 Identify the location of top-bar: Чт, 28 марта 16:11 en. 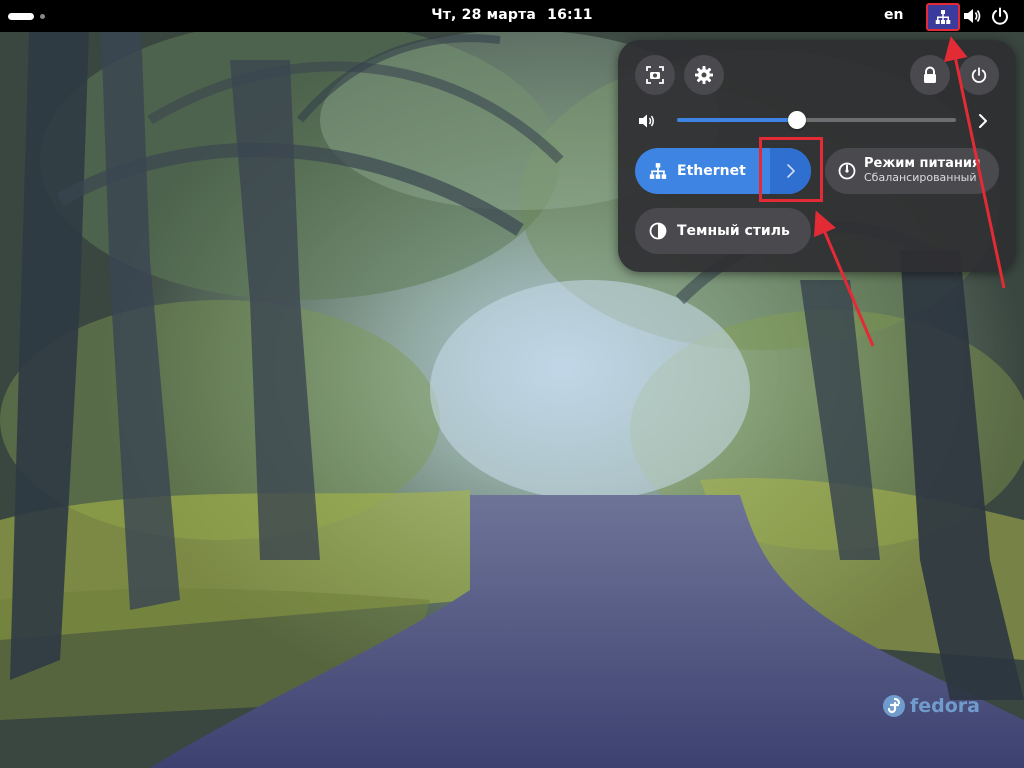
(512, 16).